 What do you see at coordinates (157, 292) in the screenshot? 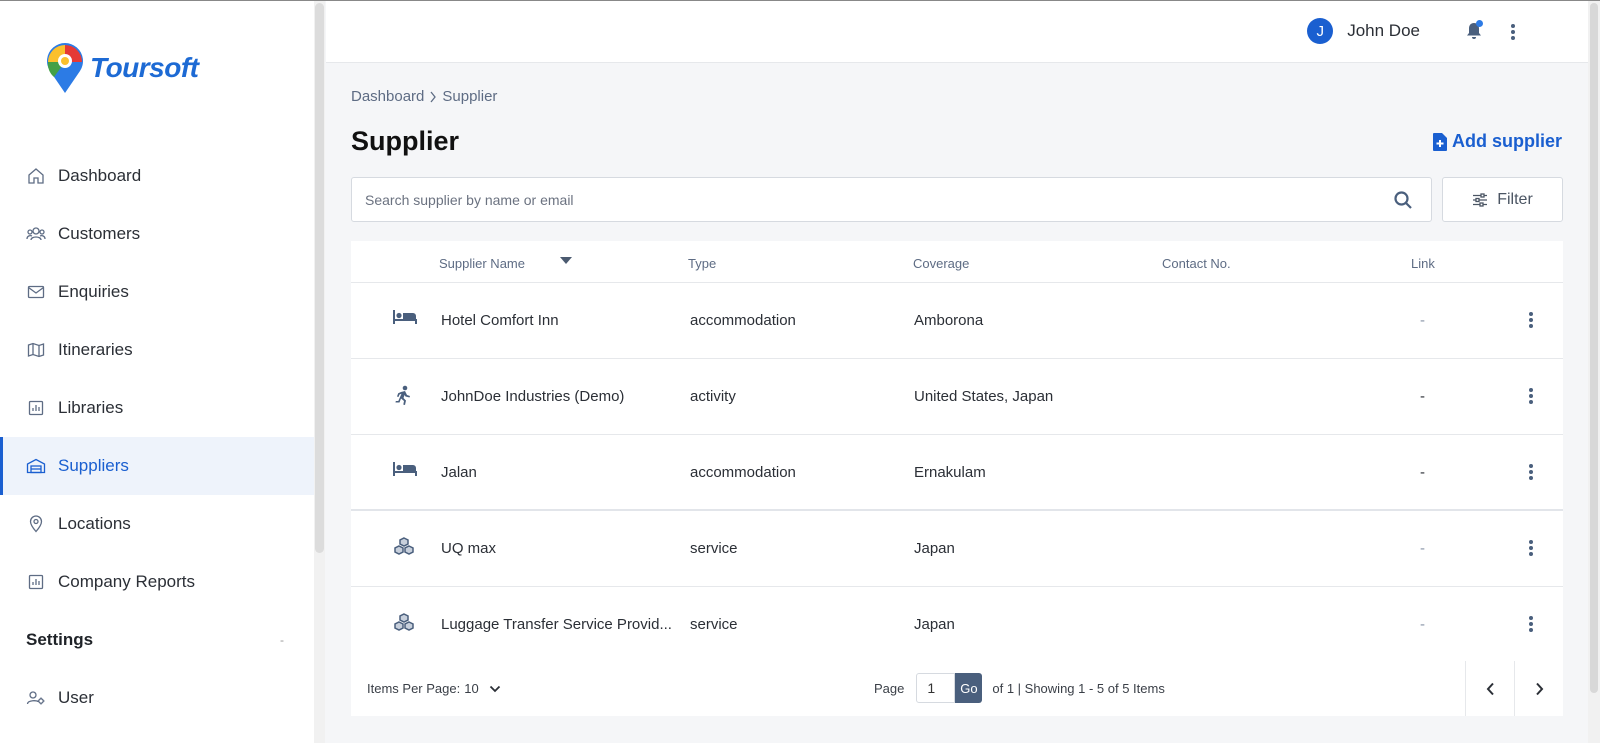
I see `sidebar-item-enquiries: Enquiries` at bounding box center [157, 292].